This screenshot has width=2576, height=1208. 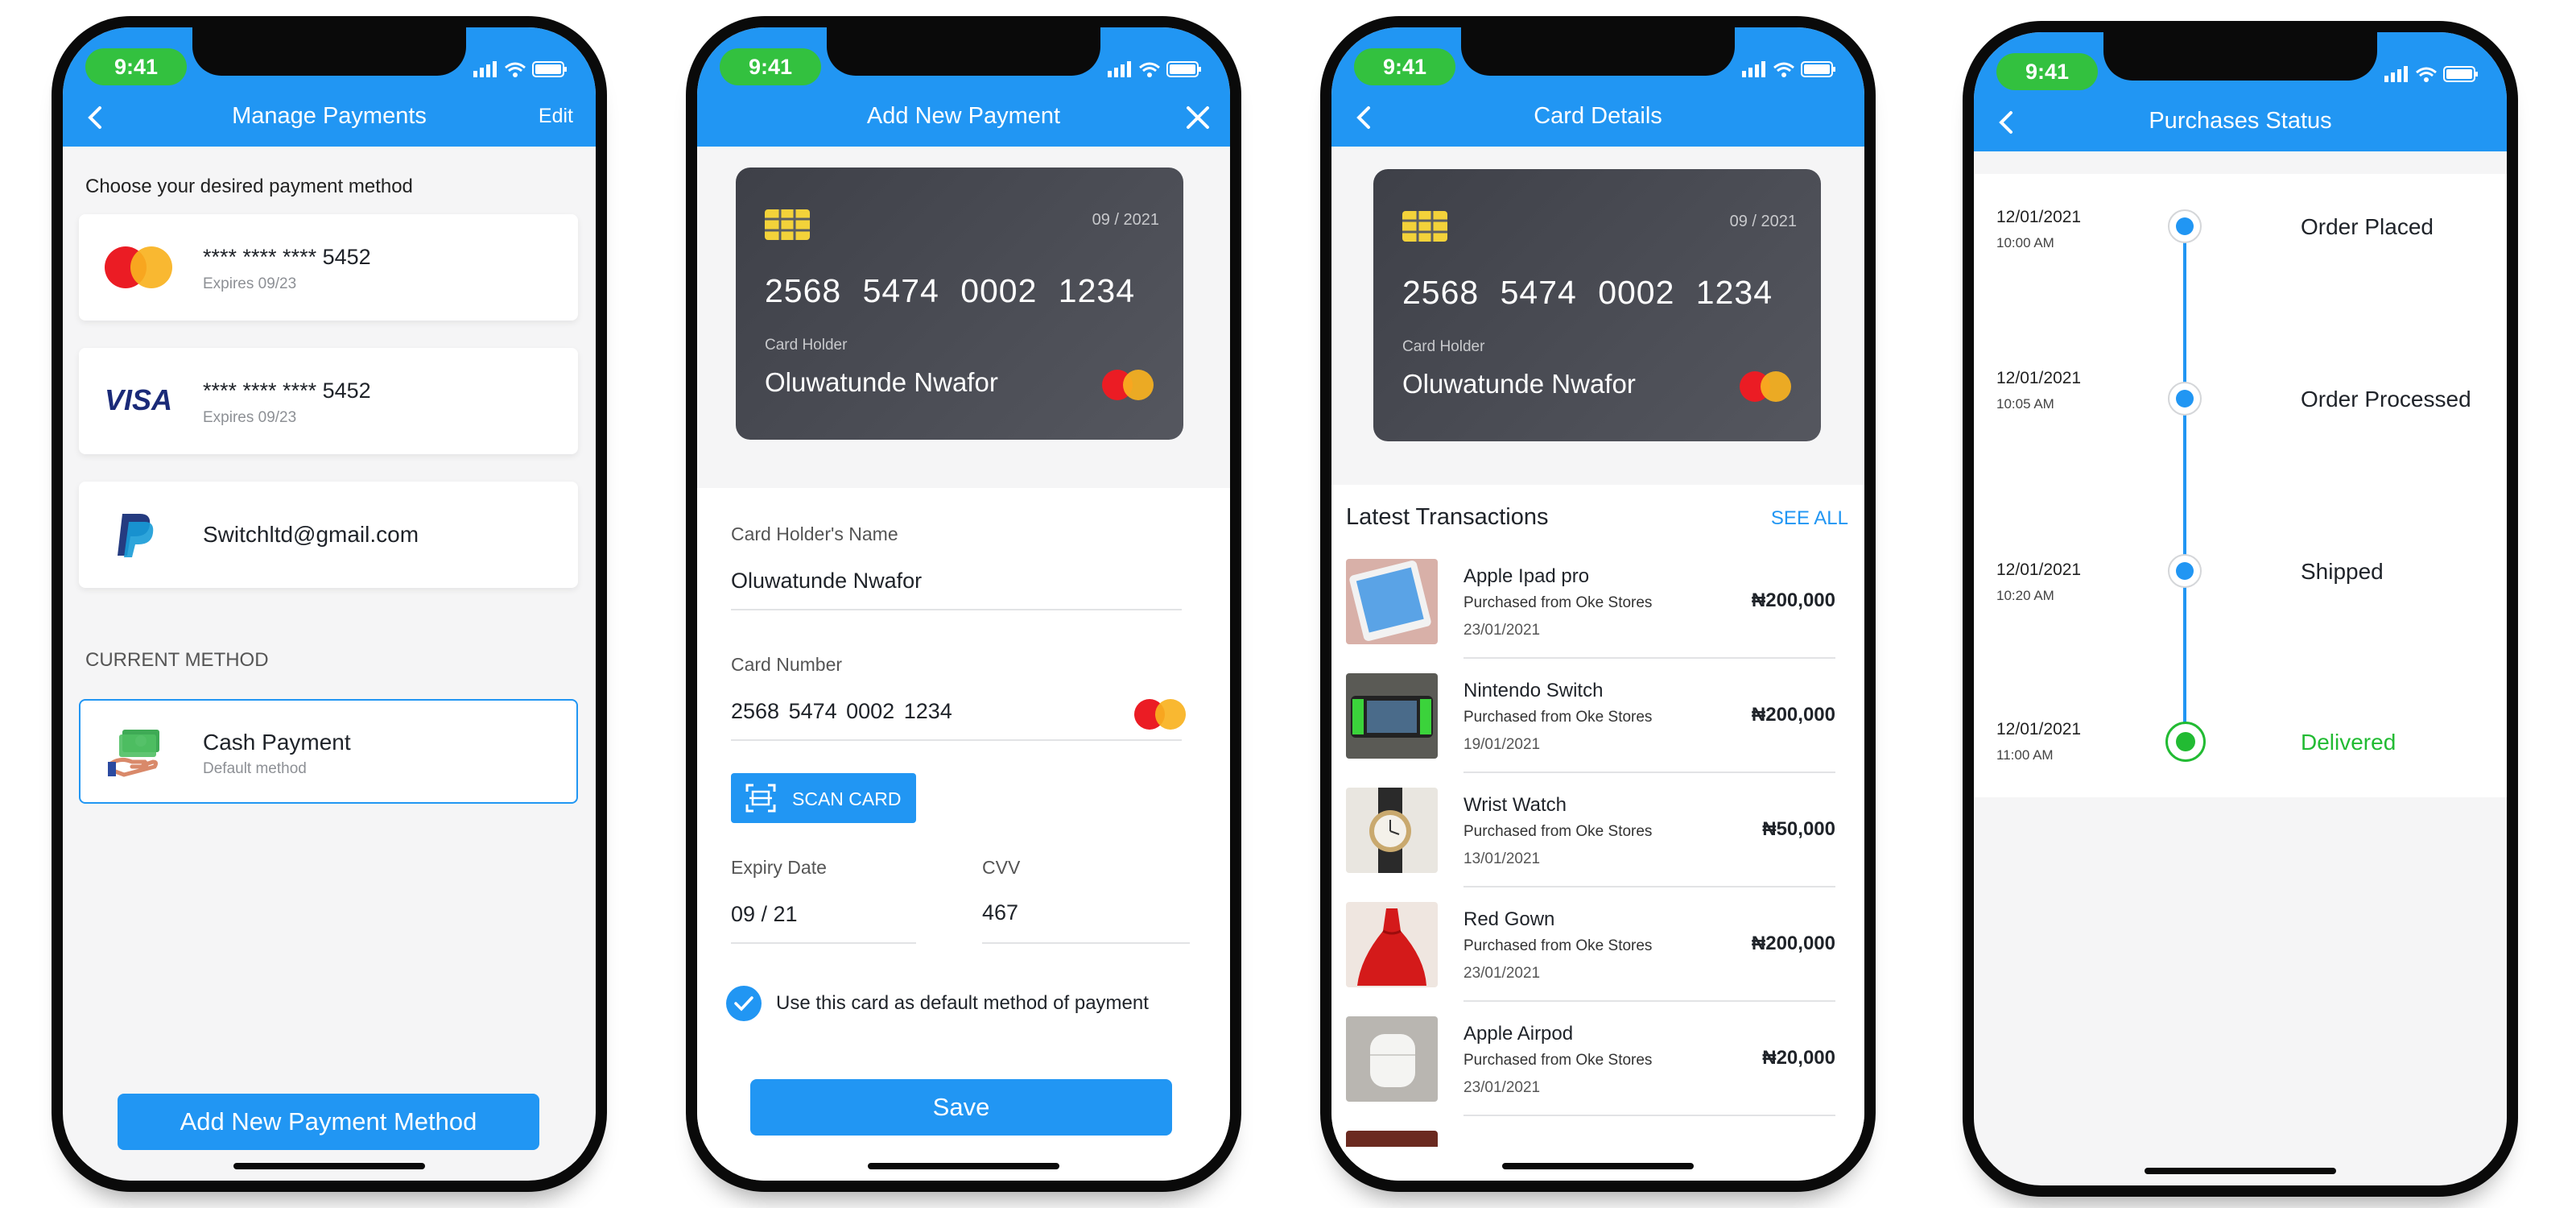 What do you see at coordinates (1518, 1034) in the screenshot?
I see `transaction-name: Apple Airpod` at bounding box center [1518, 1034].